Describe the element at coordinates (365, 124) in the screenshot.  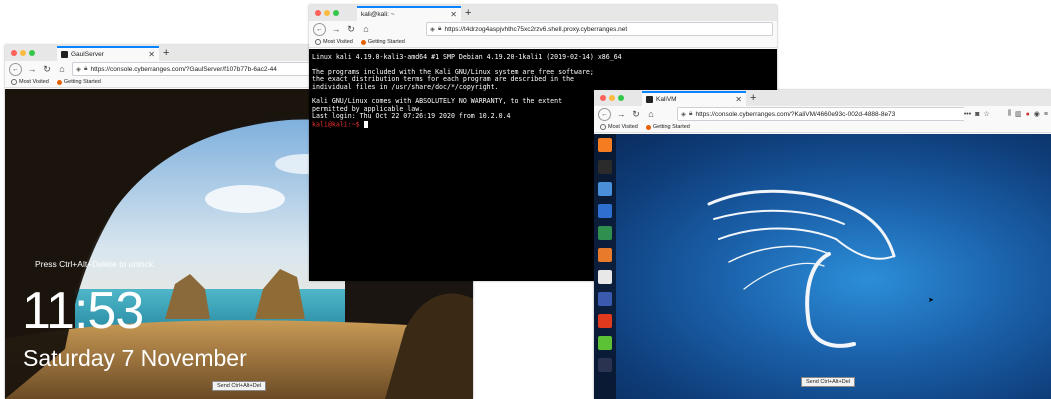
I see `terminal-cursor` at that location.